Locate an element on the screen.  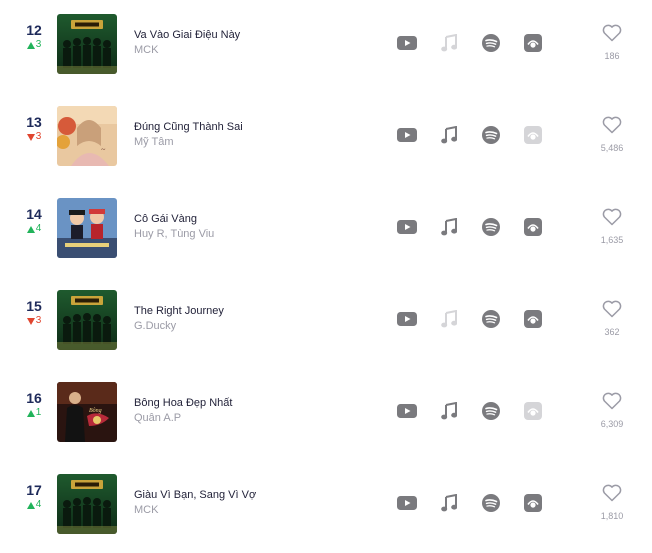
song-title: Giàu Vì Bạn, Sang Vì Vợ is located at coordinates (259, 495).